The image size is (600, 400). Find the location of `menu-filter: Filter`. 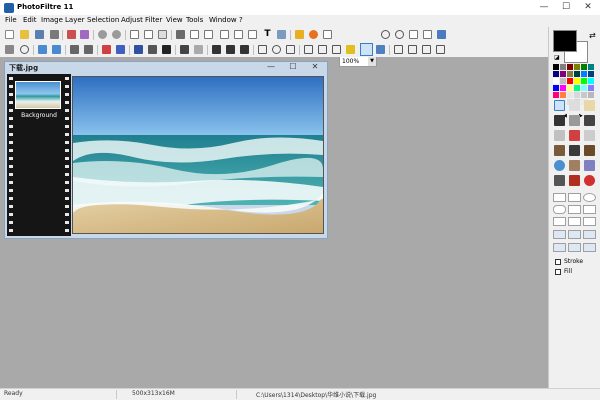

menu-filter: Filter is located at coordinates (153, 20).